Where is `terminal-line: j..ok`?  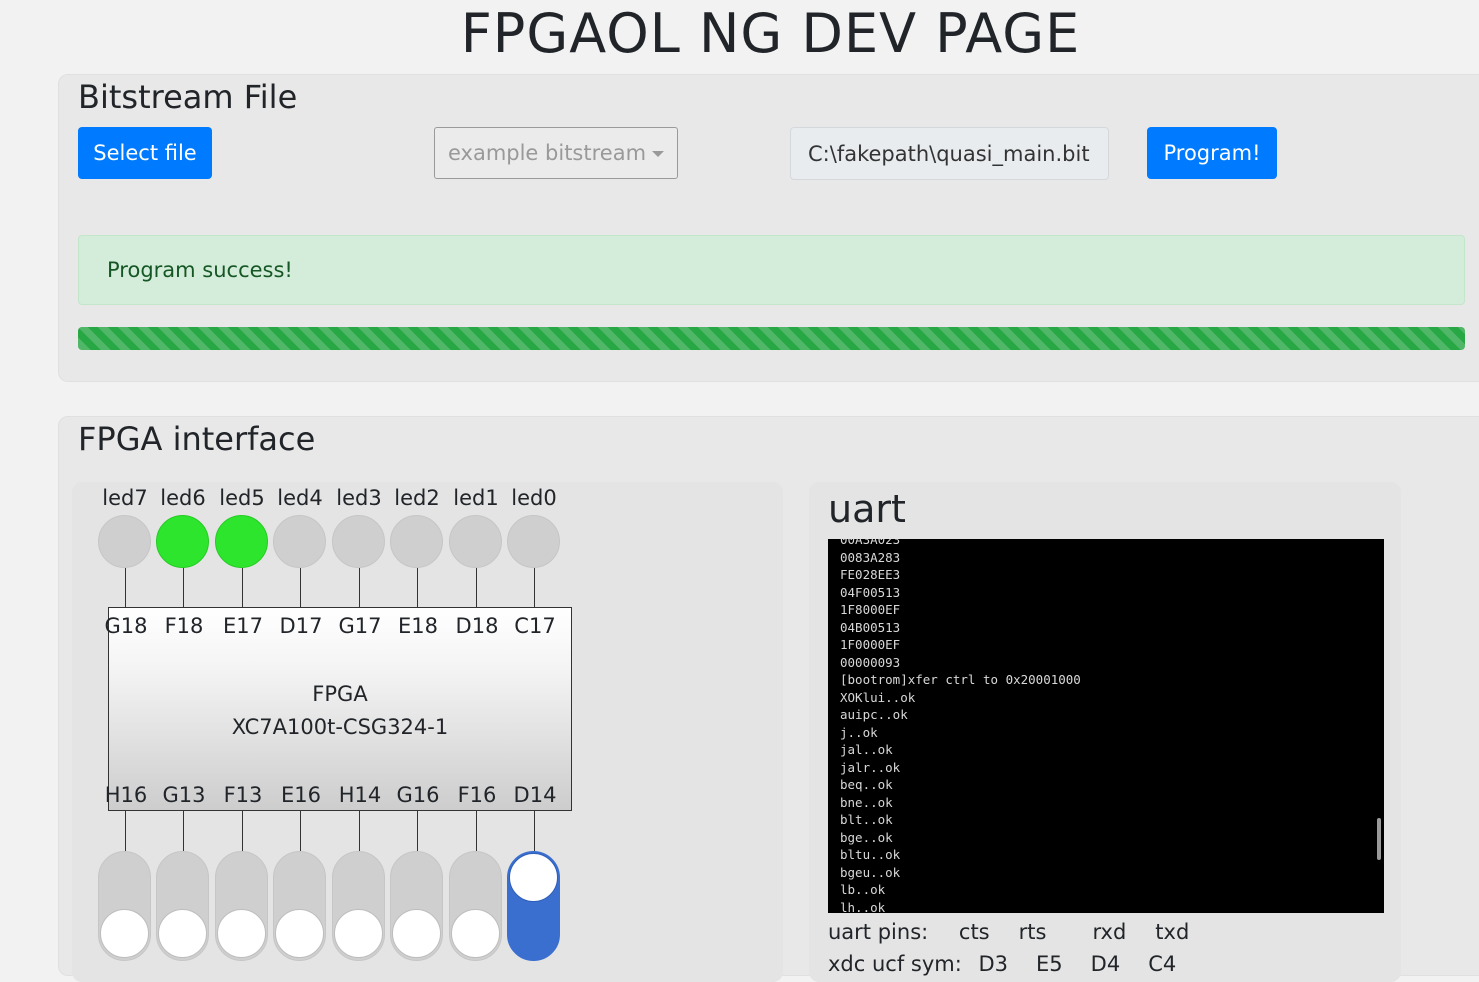 terminal-line: j..ok is located at coordinates (859, 732).